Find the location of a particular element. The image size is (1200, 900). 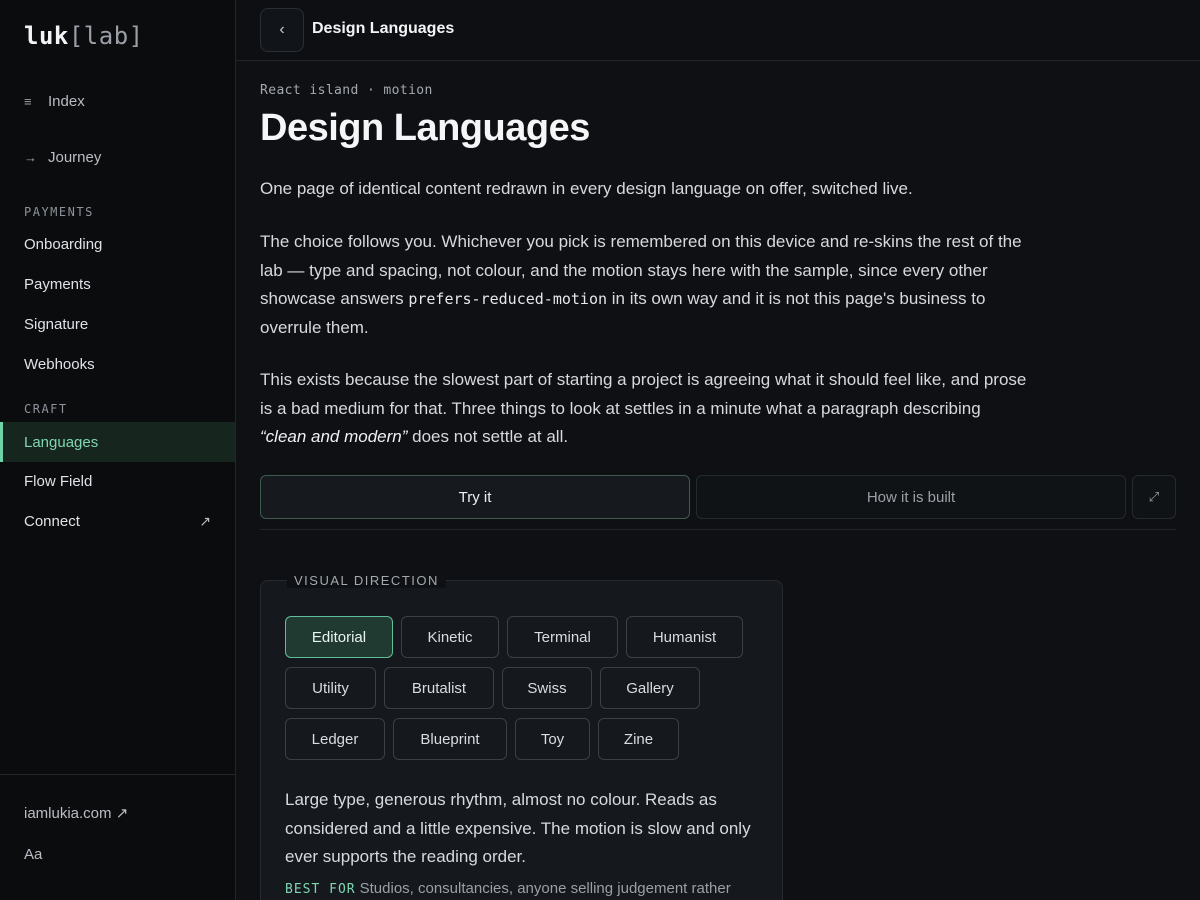

sidebar-item-signature: Signature is located at coordinates (117, 324).